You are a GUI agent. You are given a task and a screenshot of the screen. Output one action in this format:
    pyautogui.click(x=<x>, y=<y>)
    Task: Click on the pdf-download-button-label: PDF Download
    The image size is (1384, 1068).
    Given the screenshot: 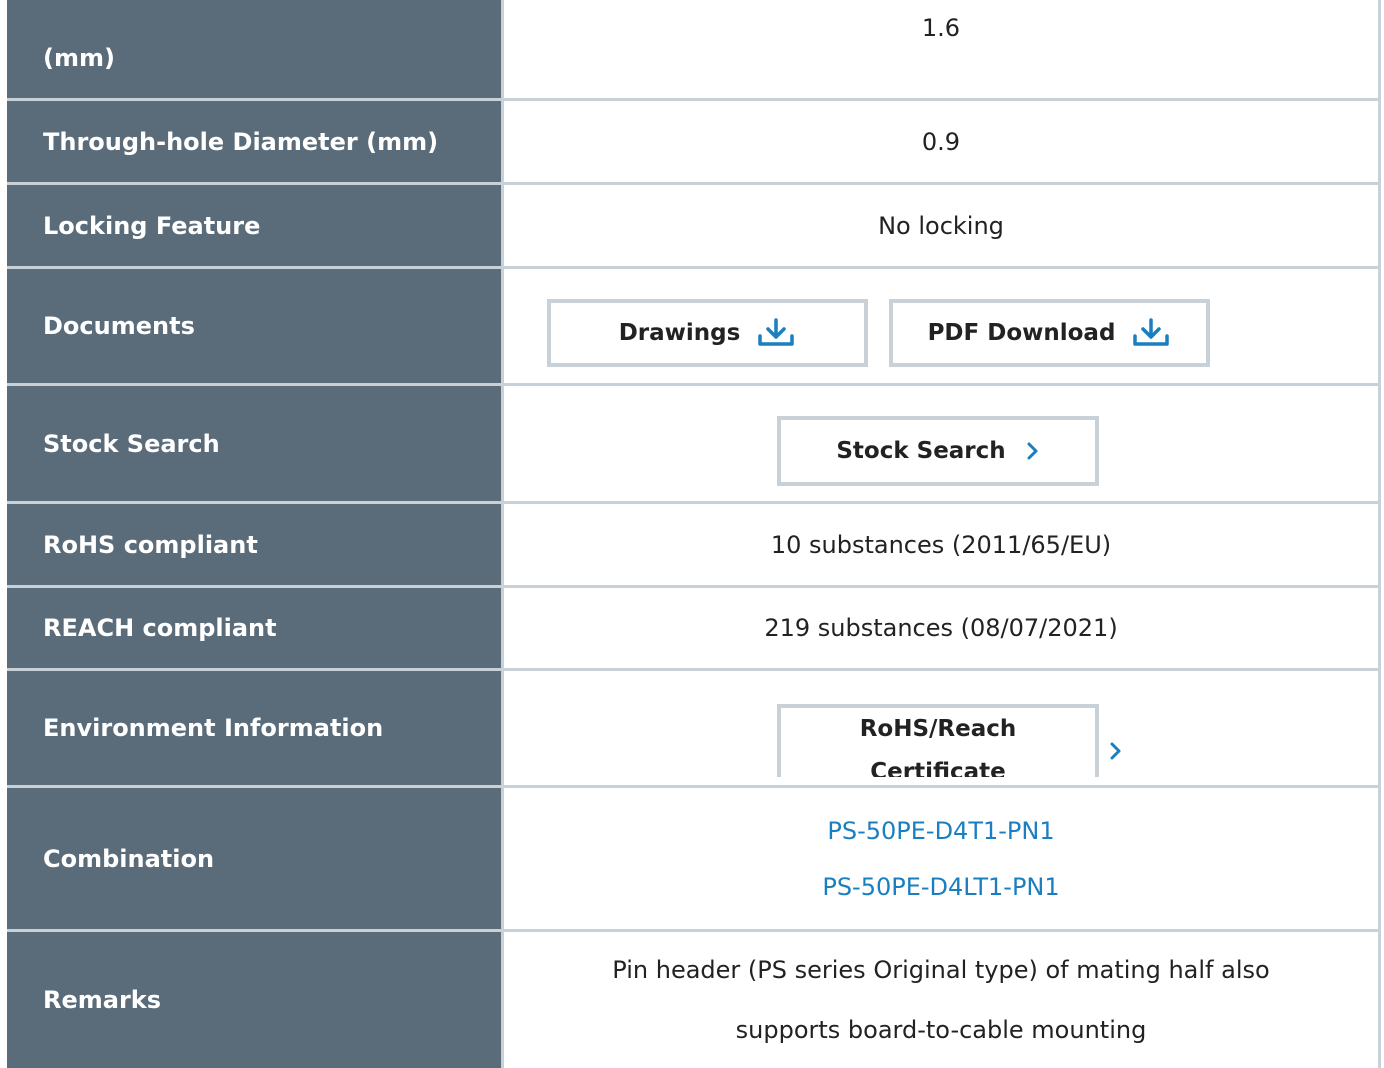 What is the action you would take?
    pyautogui.click(x=1021, y=333)
    